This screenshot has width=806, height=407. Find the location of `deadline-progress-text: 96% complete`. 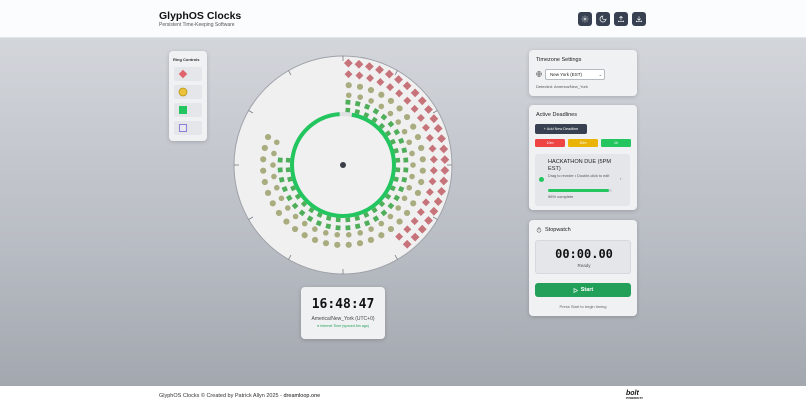

deadline-progress-text: 96% complete is located at coordinates (561, 196).